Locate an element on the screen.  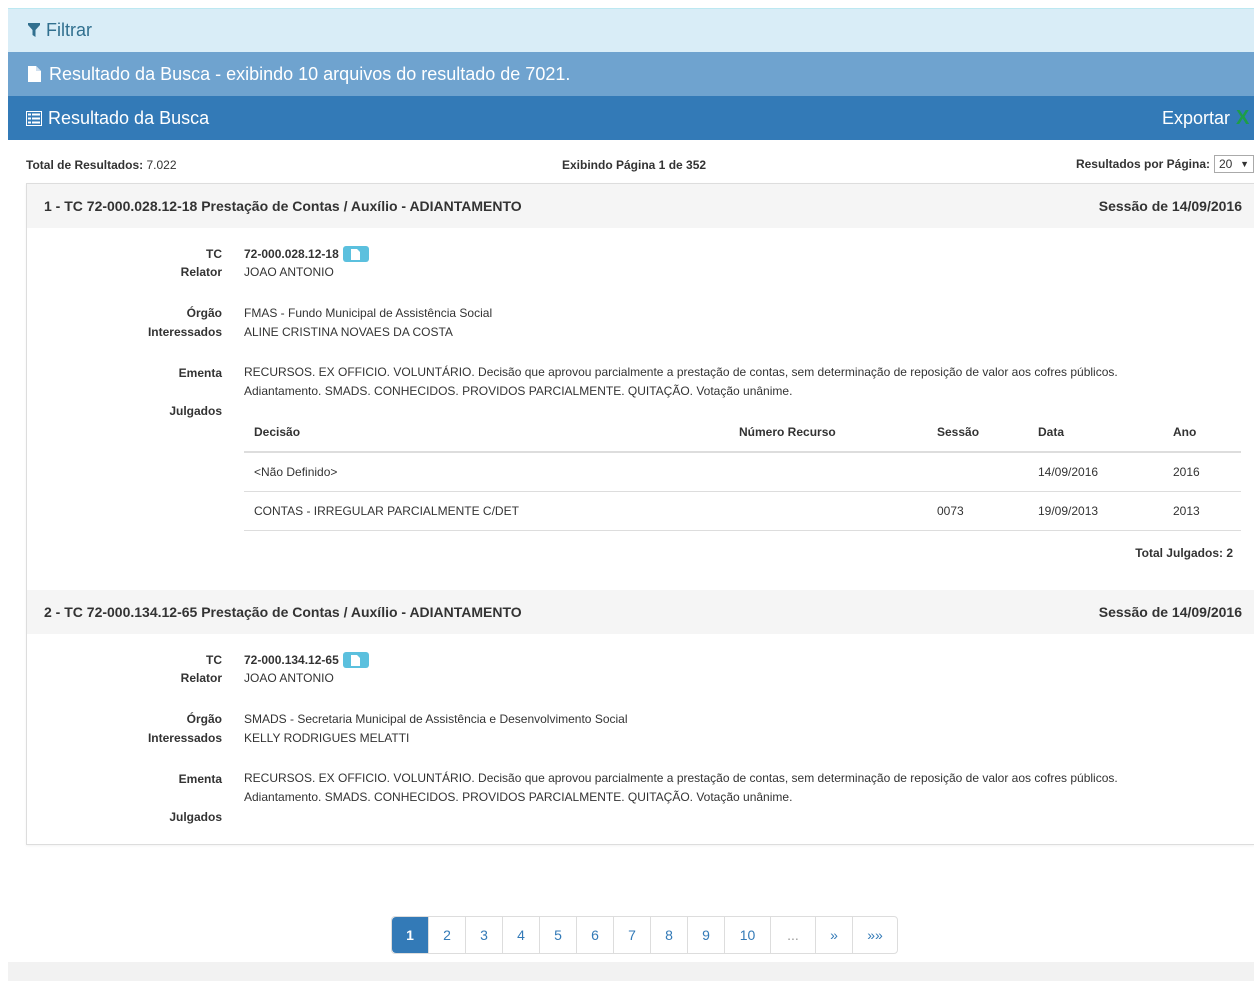
col-numero-recurso: Número Recurso is located at coordinates (787, 432).